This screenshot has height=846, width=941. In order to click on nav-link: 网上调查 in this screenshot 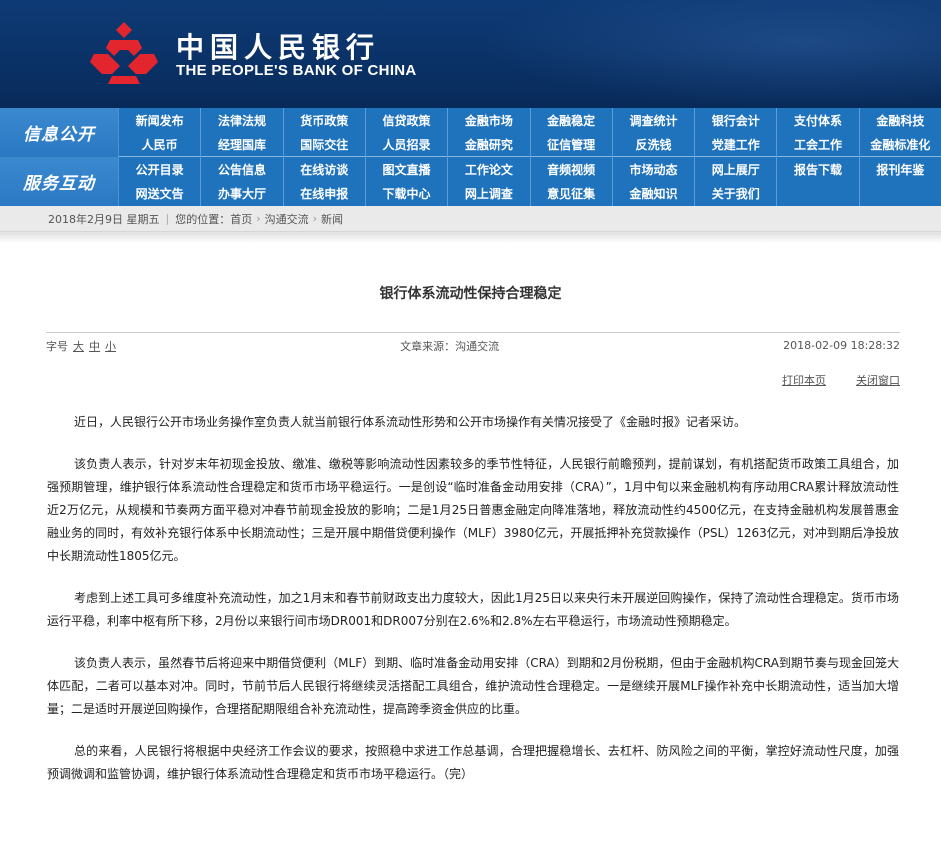, I will do `click(488, 193)`.